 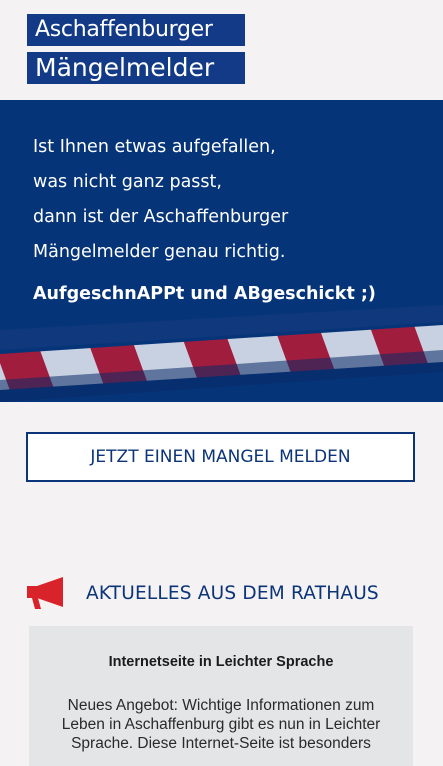 What do you see at coordinates (221, 353) in the screenshot?
I see `barrier-tape-image` at bounding box center [221, 353].